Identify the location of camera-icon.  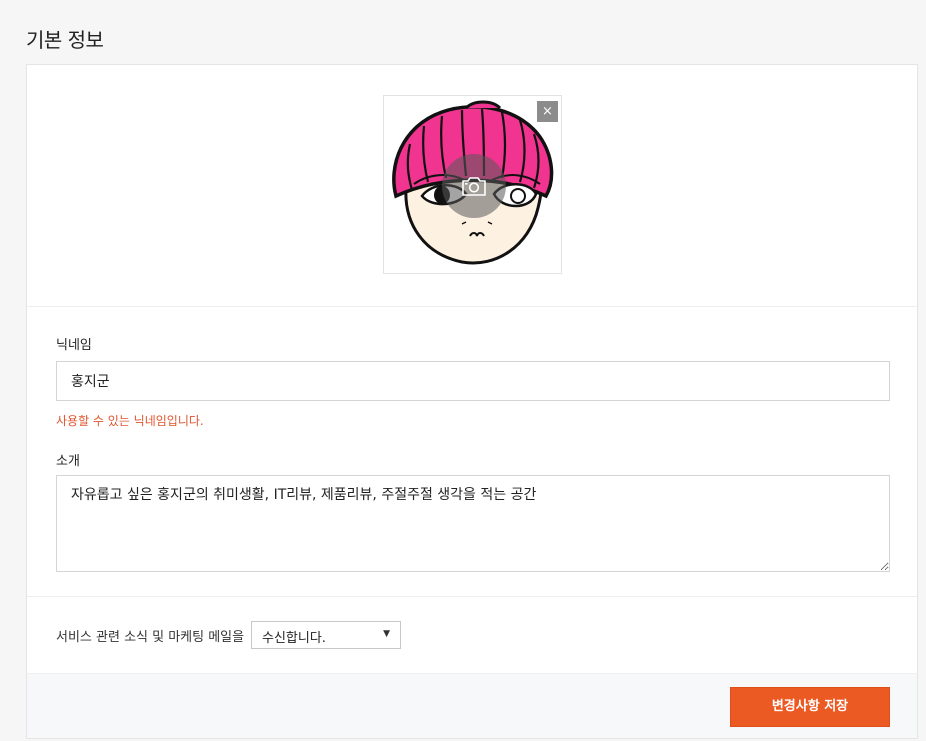
(474, 186).